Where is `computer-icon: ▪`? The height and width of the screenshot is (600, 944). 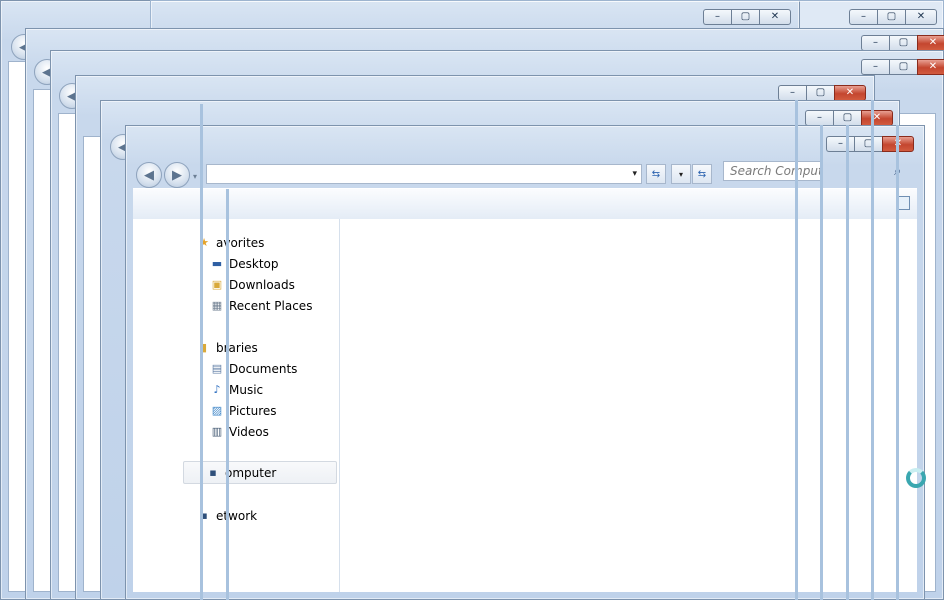
computer-icon: ▪ is located at coordinates (213, 472).